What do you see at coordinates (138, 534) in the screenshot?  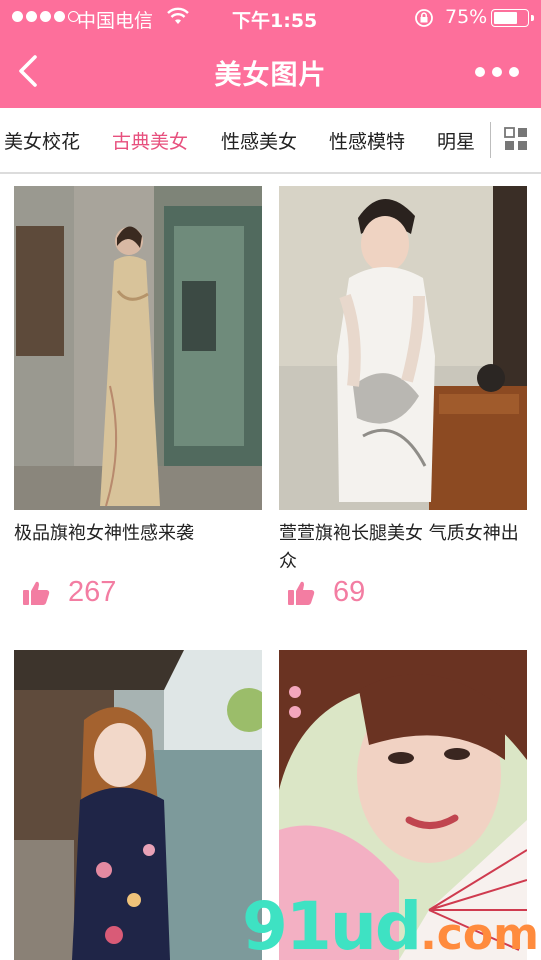 I see `card-caption: 极品旗袍女神性感来袭` at bounding box center [138, 534].